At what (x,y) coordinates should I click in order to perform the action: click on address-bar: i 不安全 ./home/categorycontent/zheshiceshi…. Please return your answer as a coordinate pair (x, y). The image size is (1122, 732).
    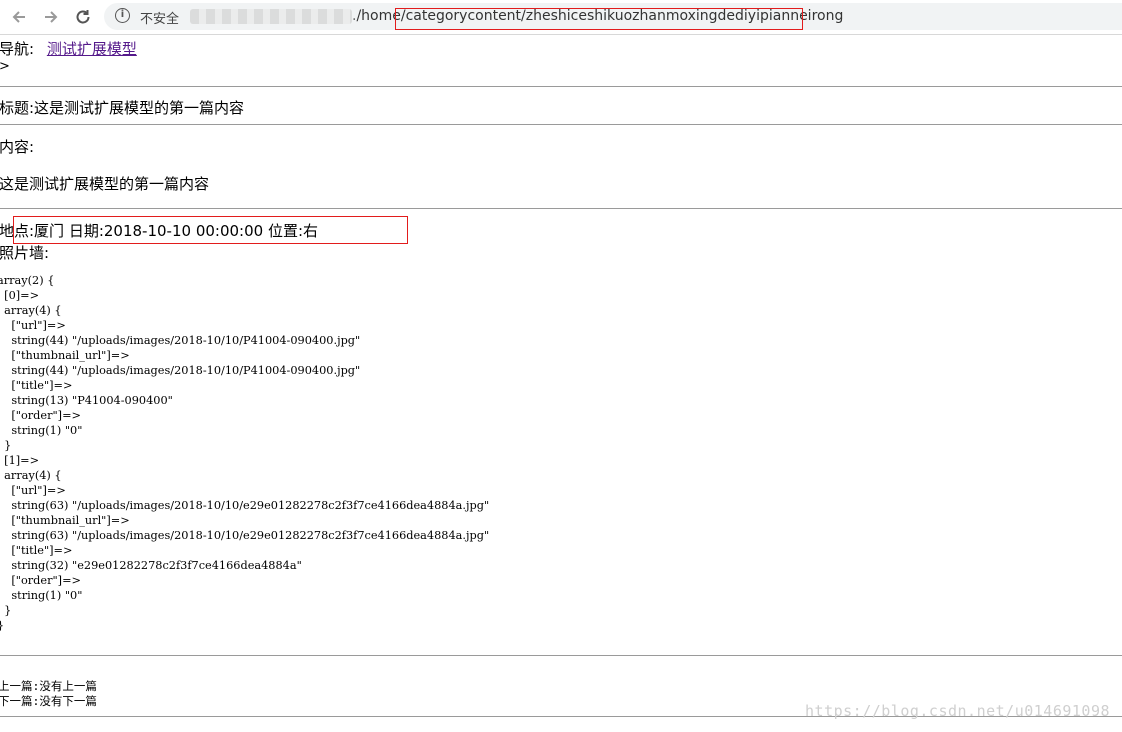
    Looking at the image, I should click on (613, 16).